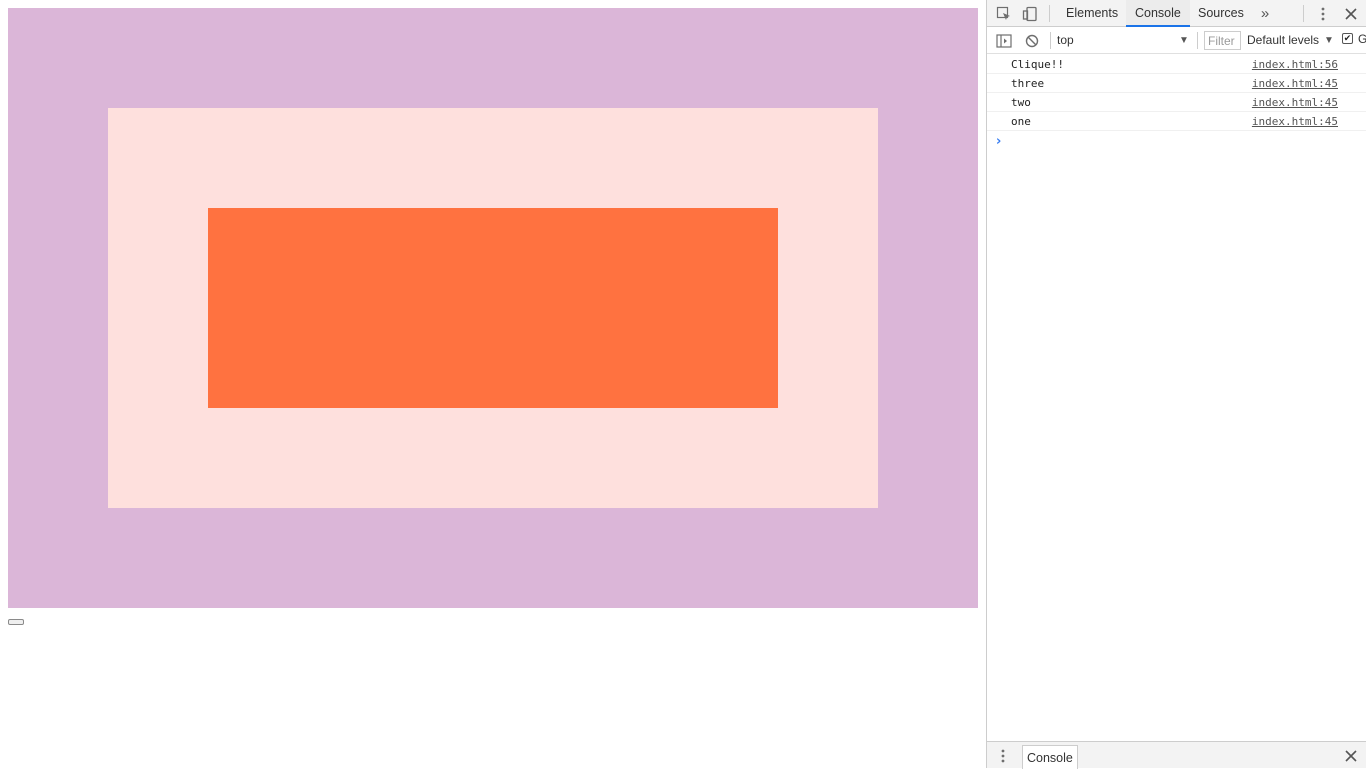 The height and width of the screenshot is (770, 1366). I want to click on device-toolbar-icon, so click(1030, 14).